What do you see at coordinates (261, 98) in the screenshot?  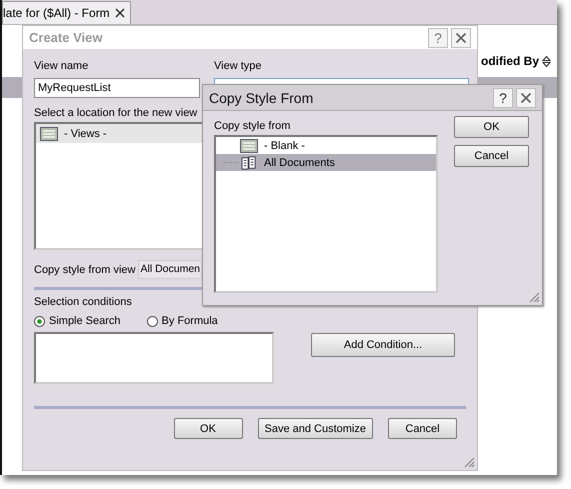 I see `dialog-title: Copy Style From` at bounding box center [261, 98].